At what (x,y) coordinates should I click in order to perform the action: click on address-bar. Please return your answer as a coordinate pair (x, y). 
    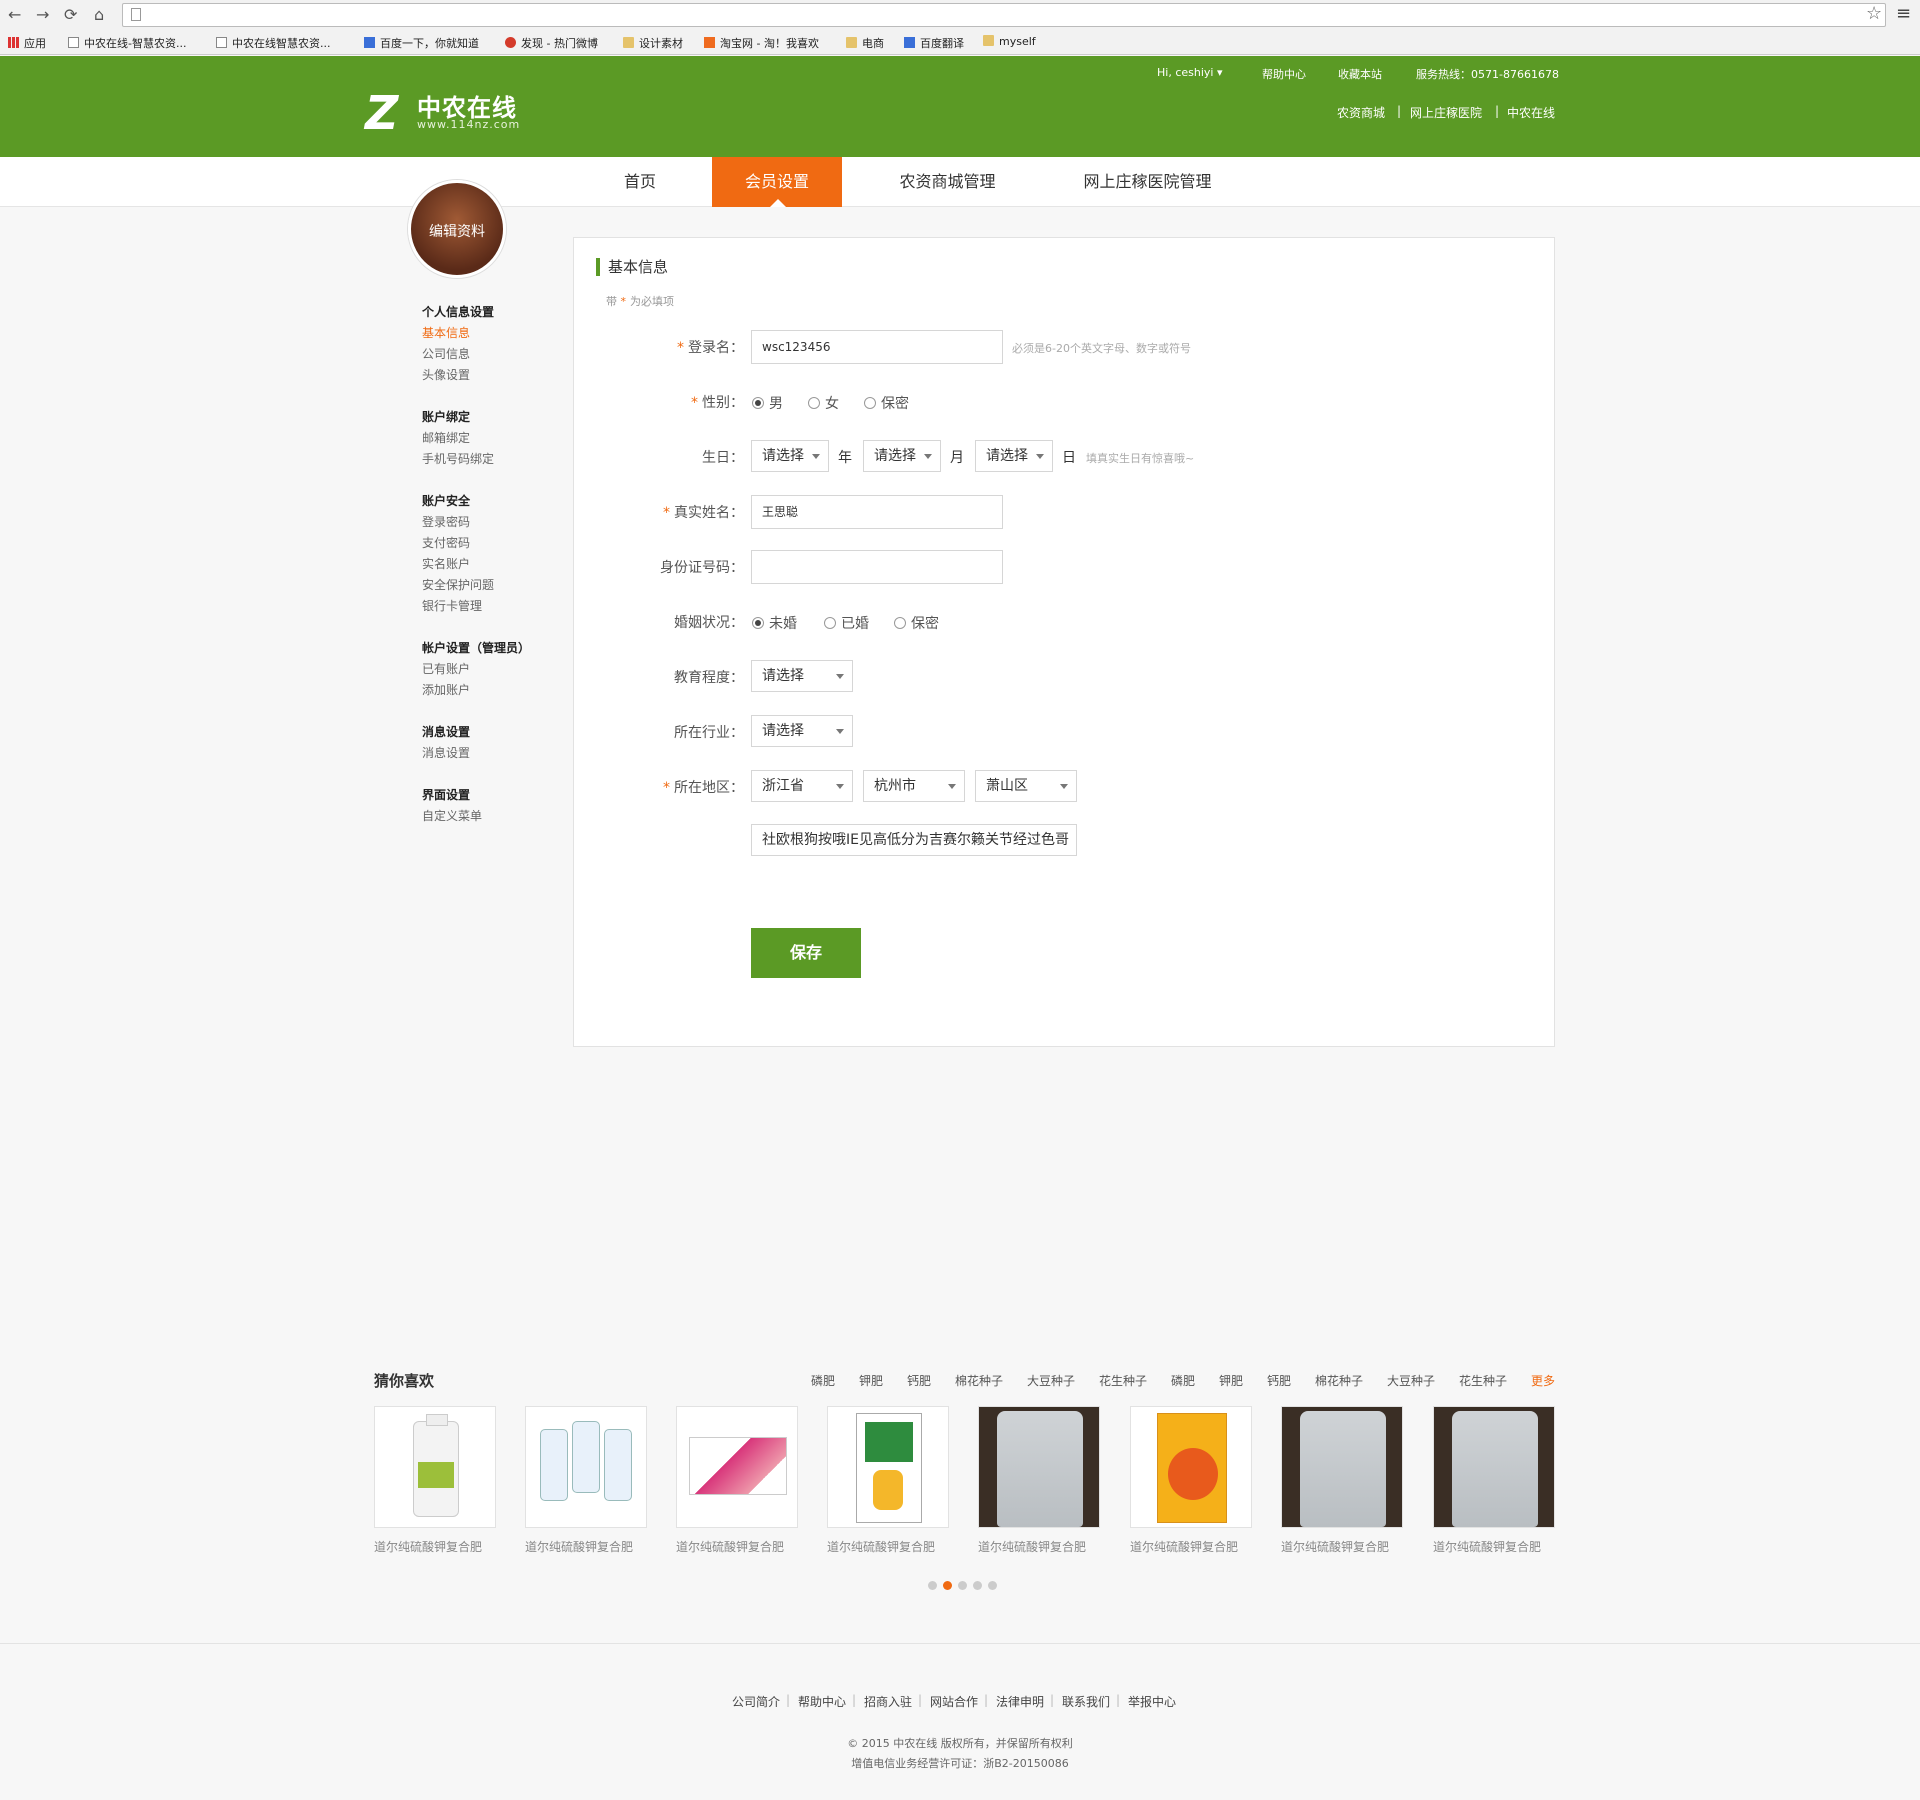
    Looking at the image, I should click on (1004, 15).